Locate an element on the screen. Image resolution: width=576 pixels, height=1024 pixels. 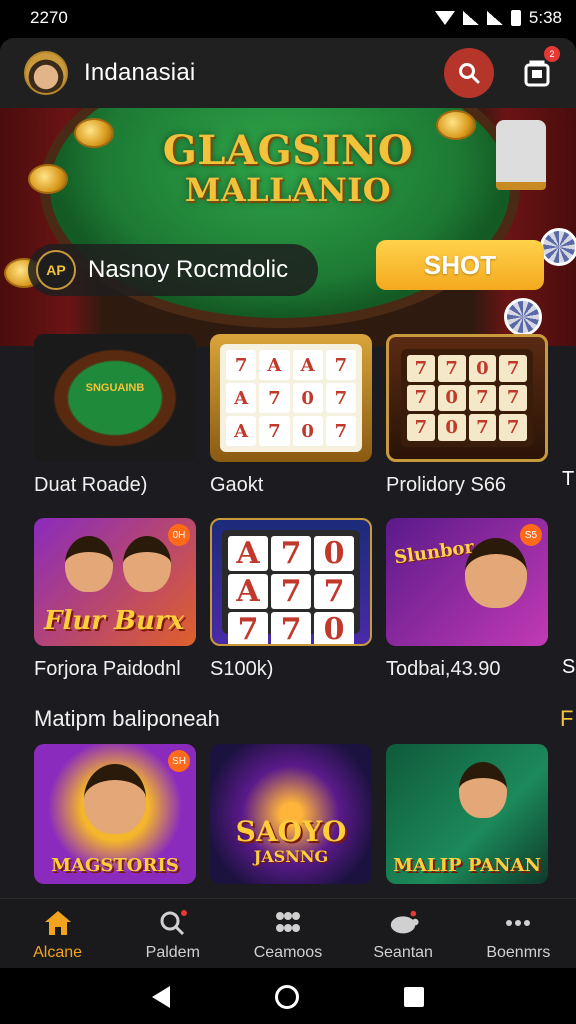
nav-item-turtle: Seantan is located at coordinates (403, 935).